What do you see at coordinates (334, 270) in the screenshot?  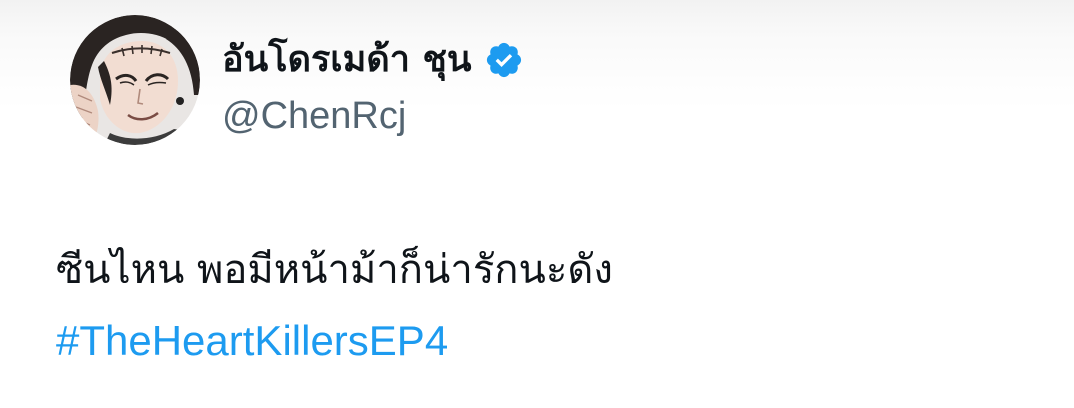 I see `tweet-text: ซีนไหน พอมีหน้าม้าก็น่ารักนะดัง` at bounding box center [334, 270].